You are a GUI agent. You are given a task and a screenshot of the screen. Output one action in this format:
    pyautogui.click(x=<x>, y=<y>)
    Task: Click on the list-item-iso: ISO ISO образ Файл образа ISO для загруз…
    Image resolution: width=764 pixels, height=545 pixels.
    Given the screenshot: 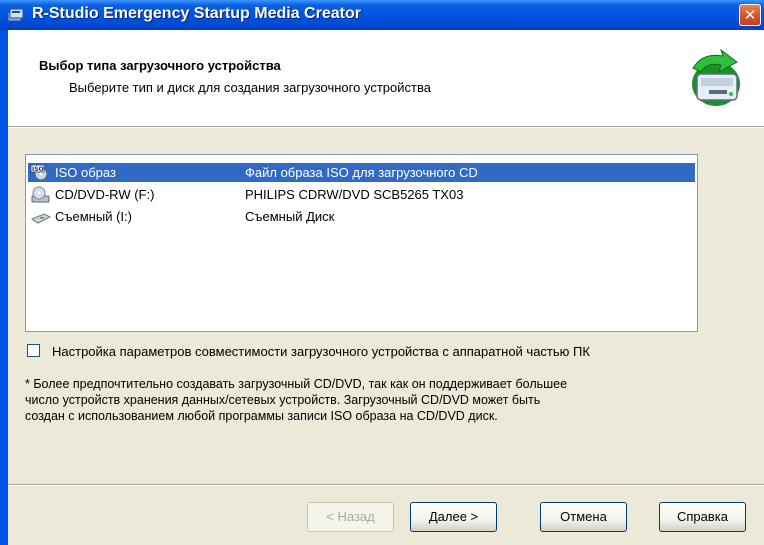 What is the action you would take?
    pyautogui.click(x=361, y=172)
    